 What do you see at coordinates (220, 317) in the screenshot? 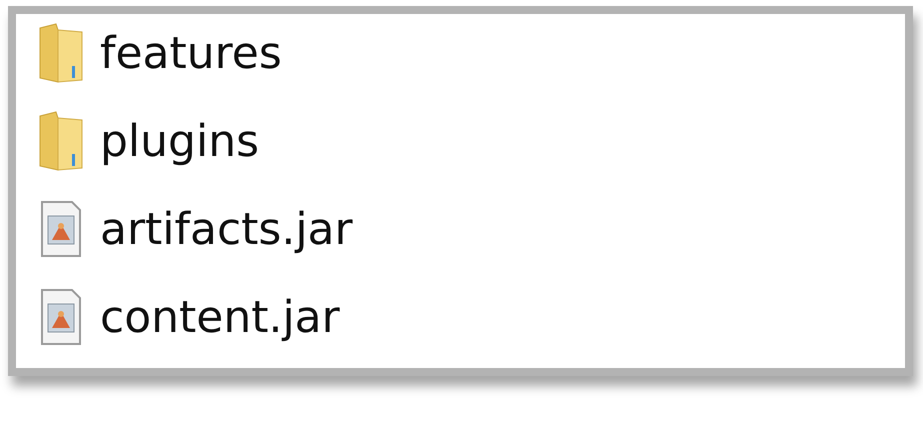
I see `file-name: content.jar` at bounding box center [220, 317].